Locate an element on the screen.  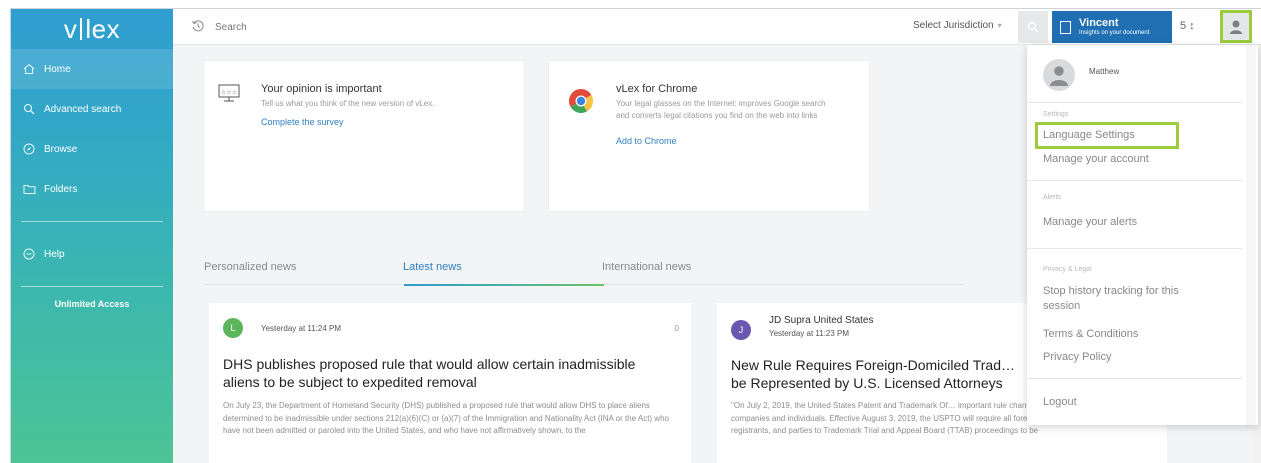
vincent-title: Vincent is located at coordinates (1099, 23).